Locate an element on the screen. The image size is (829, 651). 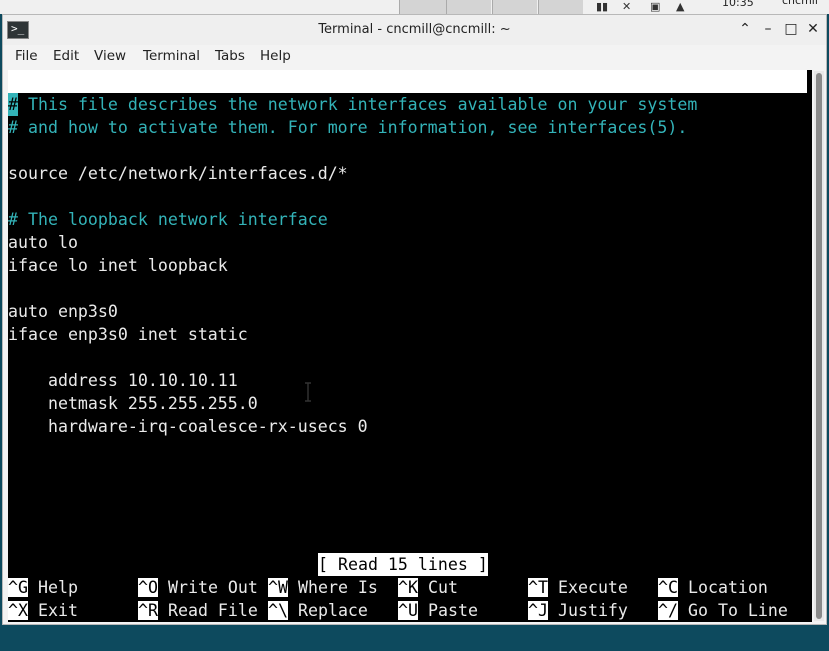
menu-bar: File Edit View Terminal Tabs Help is located at coordinates (414, 57).